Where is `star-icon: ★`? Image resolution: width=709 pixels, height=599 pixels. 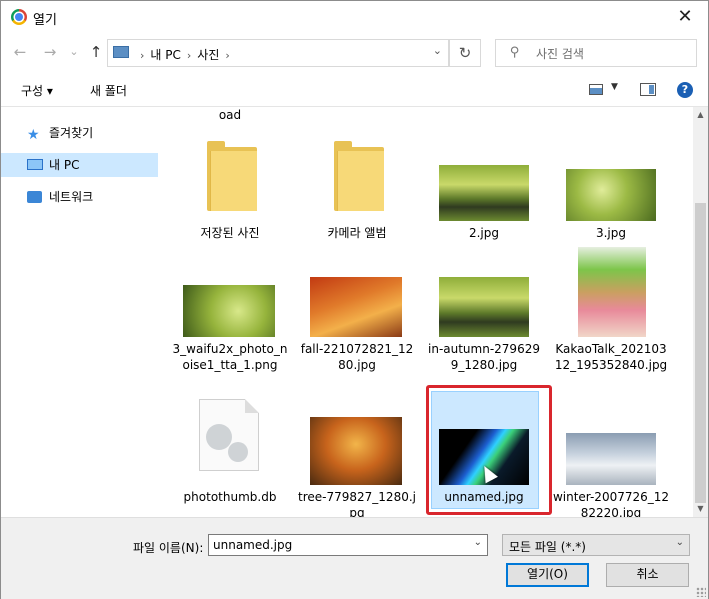 star-icon: ★ is located at coordinates (33, 135).